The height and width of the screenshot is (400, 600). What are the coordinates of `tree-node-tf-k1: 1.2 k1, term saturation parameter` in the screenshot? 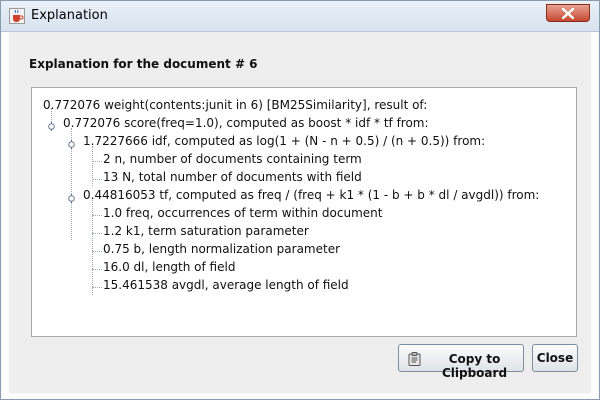 It's located at (206, 231).